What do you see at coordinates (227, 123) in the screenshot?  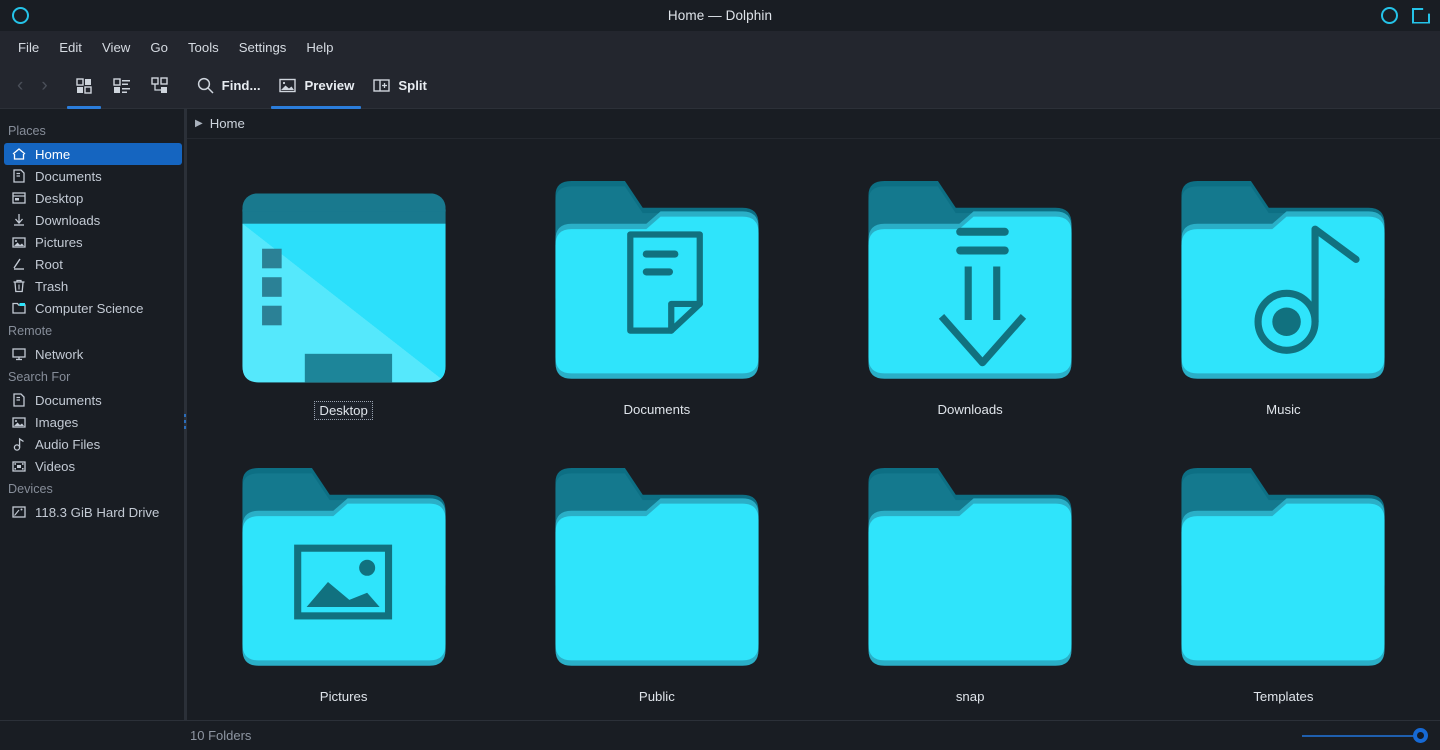 I see `breadcrumb-path: Home` at bounding box center [227, 123].